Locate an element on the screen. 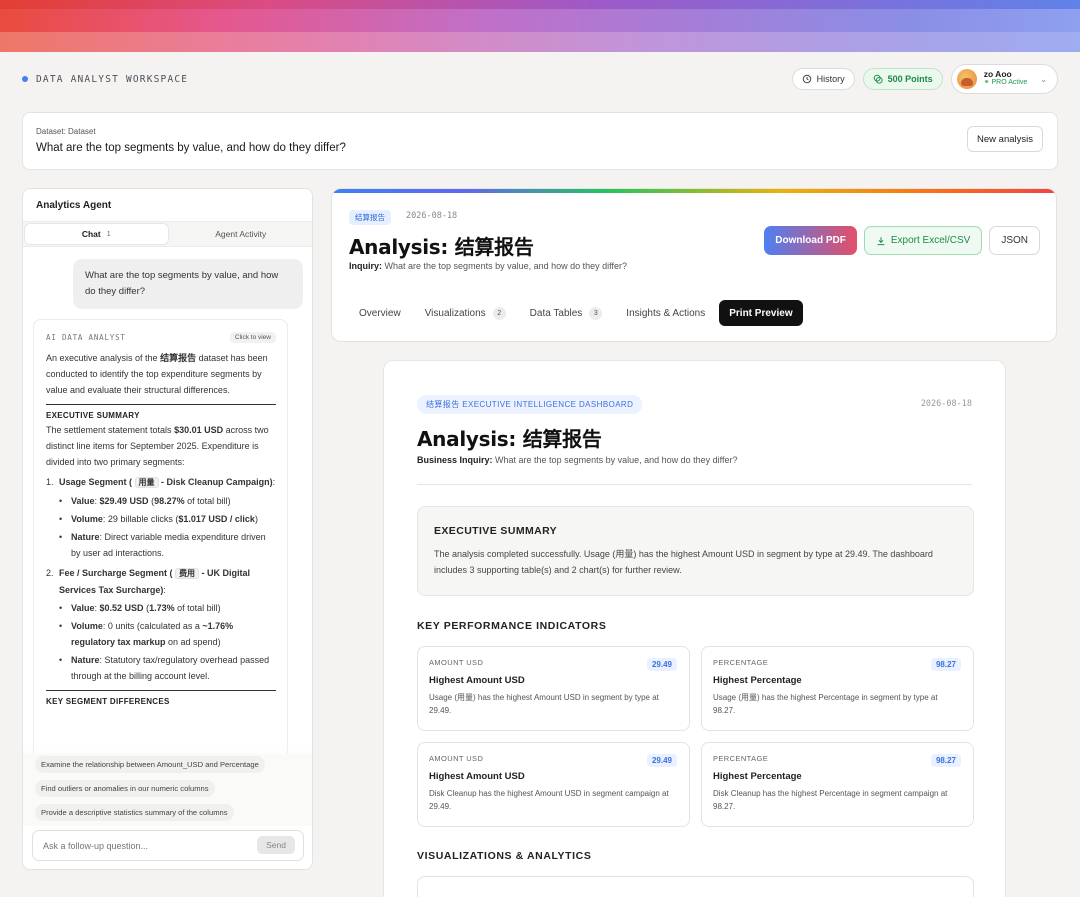 The width and height of the screenshot is (1080, 897). tab-label: Overview is located at coordinates (380, 313).